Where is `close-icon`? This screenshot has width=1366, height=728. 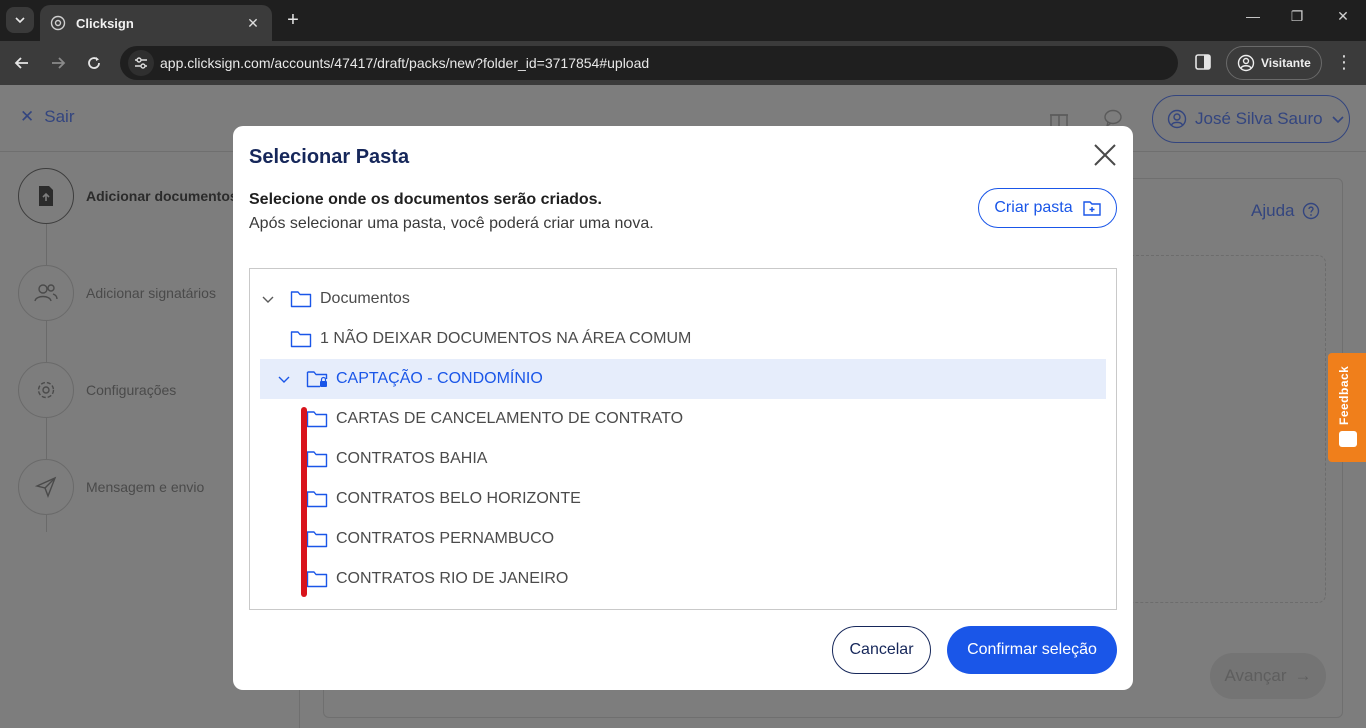
close-icon is located at coordinates (1105, 155).